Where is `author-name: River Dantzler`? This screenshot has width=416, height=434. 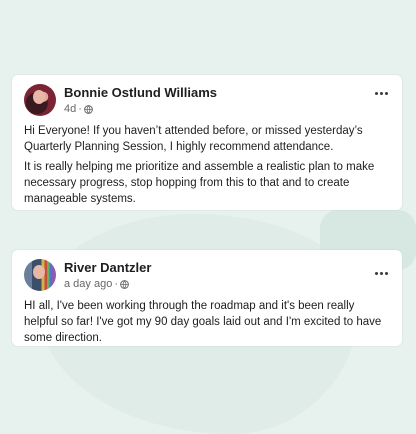
author-name: River Dantzler is located at coordinates (107, 267).